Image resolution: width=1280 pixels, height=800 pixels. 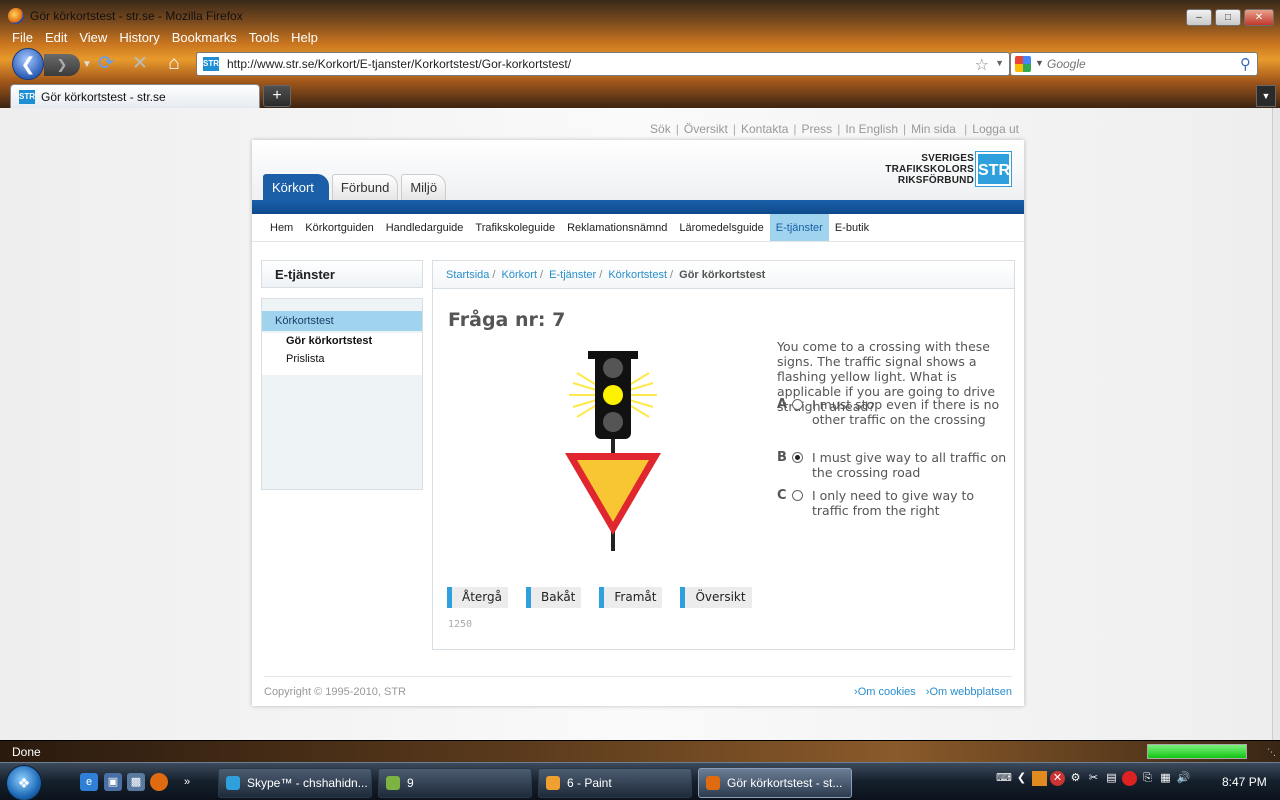 I want to click on menu-help: Help, so click(x=304, y=38).